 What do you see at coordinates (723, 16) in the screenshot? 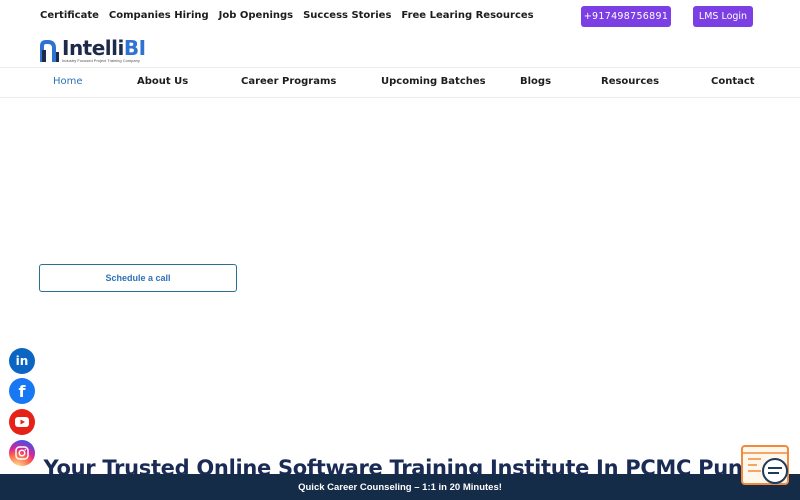
I see `lms-login-button: LMS Login` at bounding box center [723, 16].